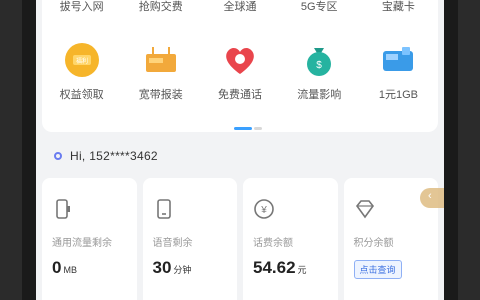 This screenshot has width=480, height=300. What do you see at coordinates (163, 209) in the screenshot?
I see `phone-icon` at bounding box center [163, 209].